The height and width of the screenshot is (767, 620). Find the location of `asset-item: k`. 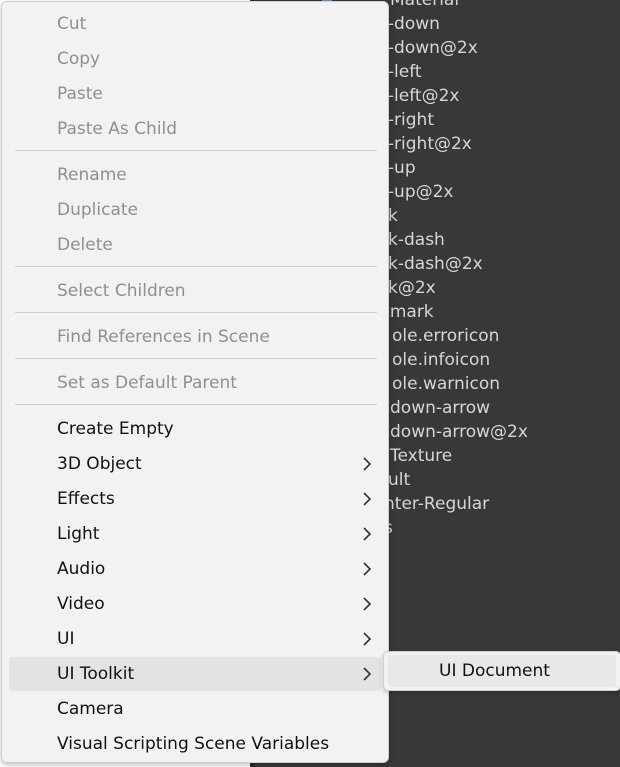

asset-item: k is located at coordinates (393, 216).